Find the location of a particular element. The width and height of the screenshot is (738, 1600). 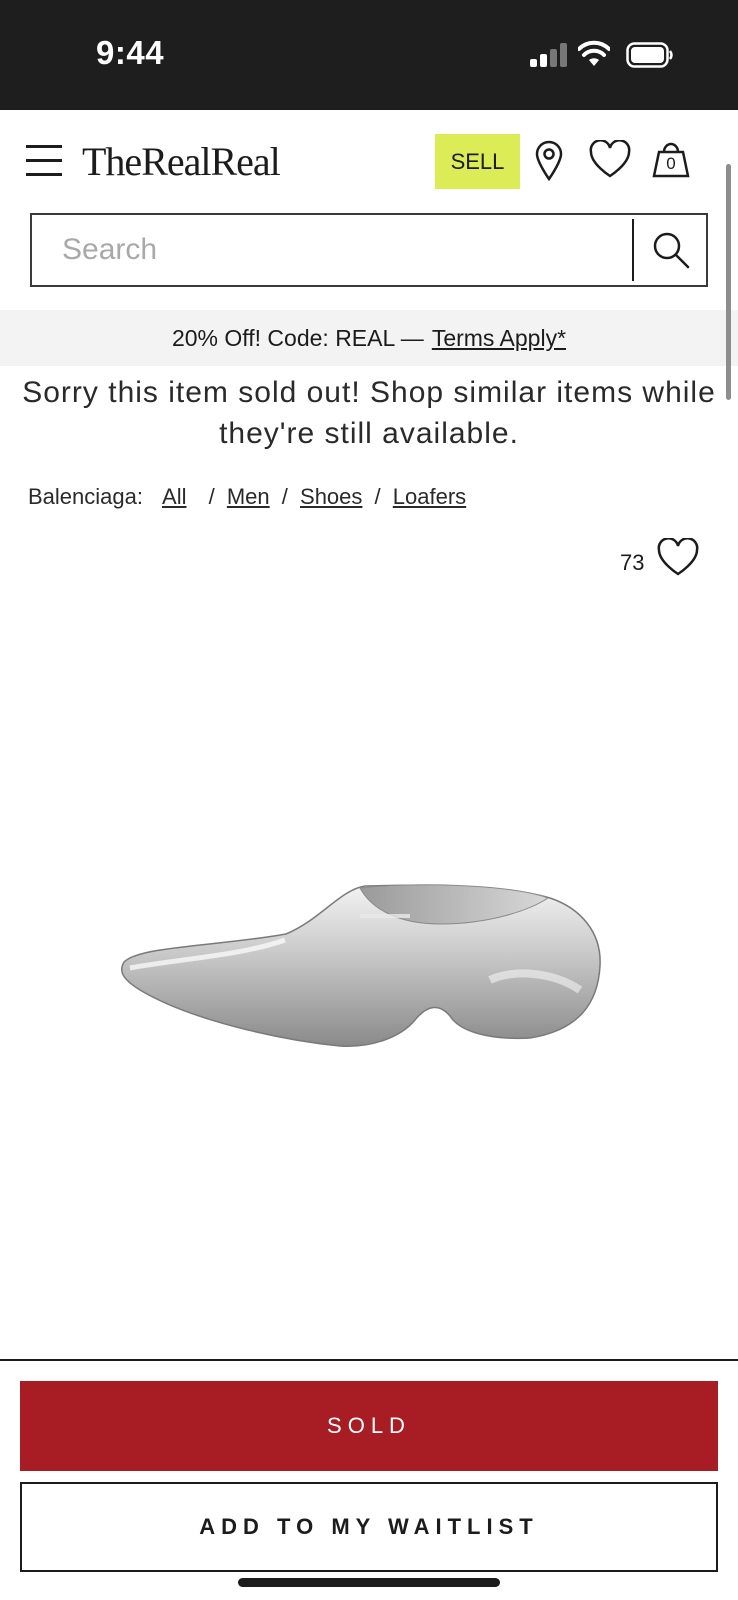

breadcrumb-shoes: Shoes is located at coordinates (331, 496).